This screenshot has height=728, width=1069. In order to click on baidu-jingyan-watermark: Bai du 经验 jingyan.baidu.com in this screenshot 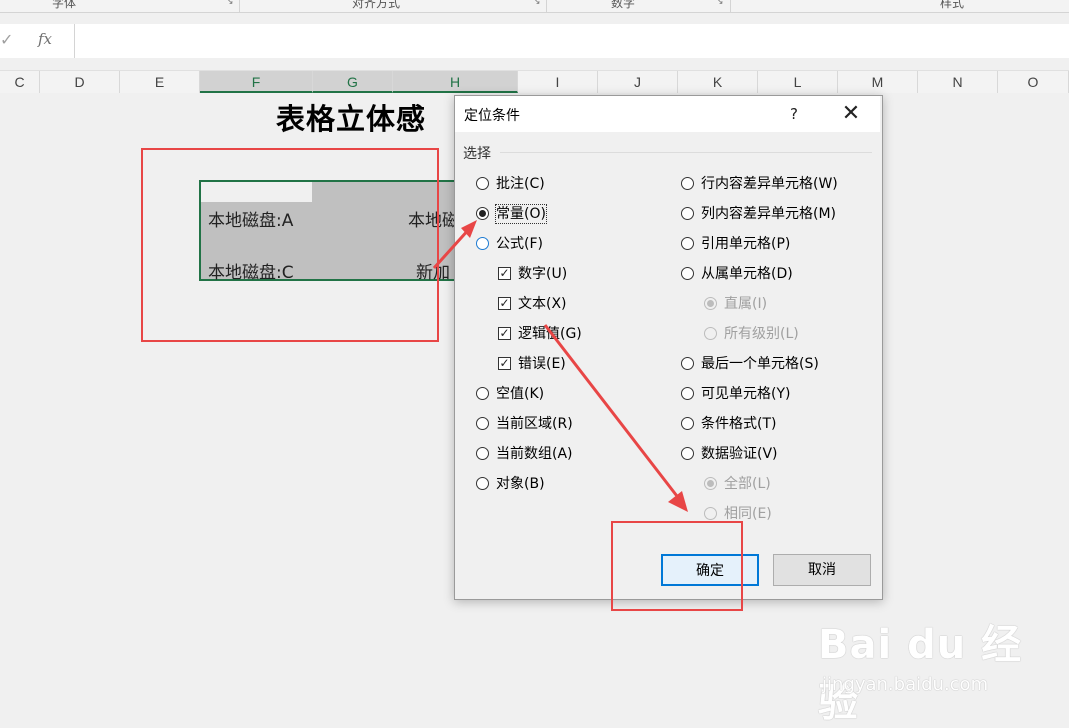, I will do `click(938, 669)`.